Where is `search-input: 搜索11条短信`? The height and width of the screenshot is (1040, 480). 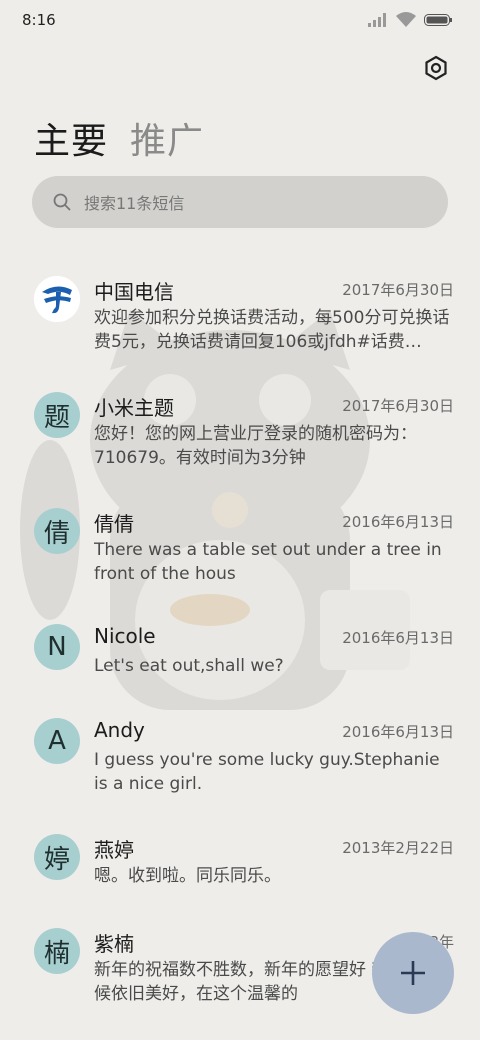 search-input: 搜索11条短信 is located at coordinates (240, 202).